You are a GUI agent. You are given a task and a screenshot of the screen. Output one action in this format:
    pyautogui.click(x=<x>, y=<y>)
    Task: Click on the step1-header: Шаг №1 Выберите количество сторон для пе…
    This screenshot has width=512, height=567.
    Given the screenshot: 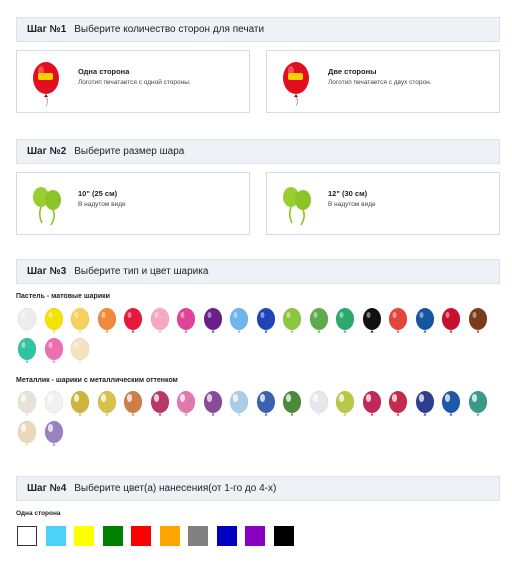 What is the action you would take?
    pyautogui.click(x=258, y=29)
    